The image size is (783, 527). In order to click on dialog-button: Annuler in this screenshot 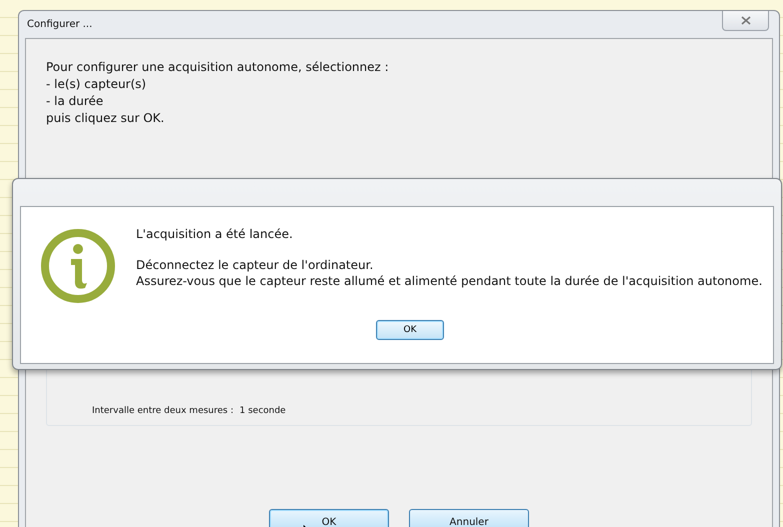, I will do `click(469, 518)`.